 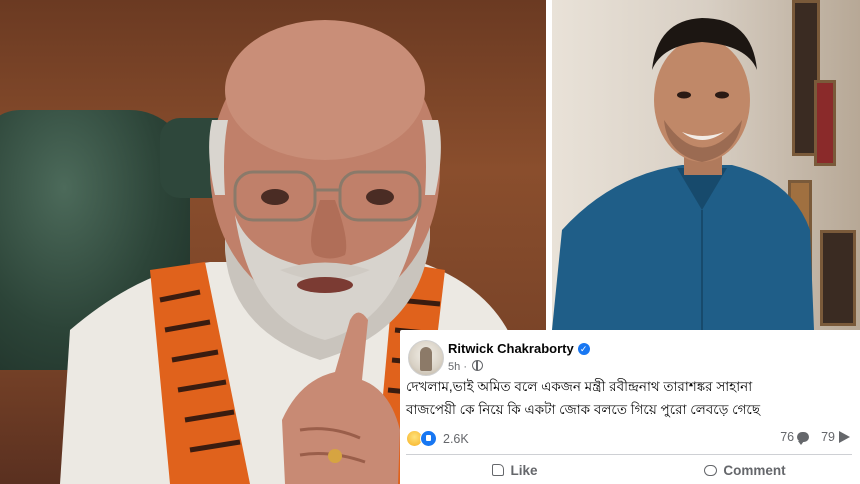 What do you see at coordinates (511, 348) in the screenshot?
I see `author-name: Ritwick Chakraborty` at bounding box center [511, 348].